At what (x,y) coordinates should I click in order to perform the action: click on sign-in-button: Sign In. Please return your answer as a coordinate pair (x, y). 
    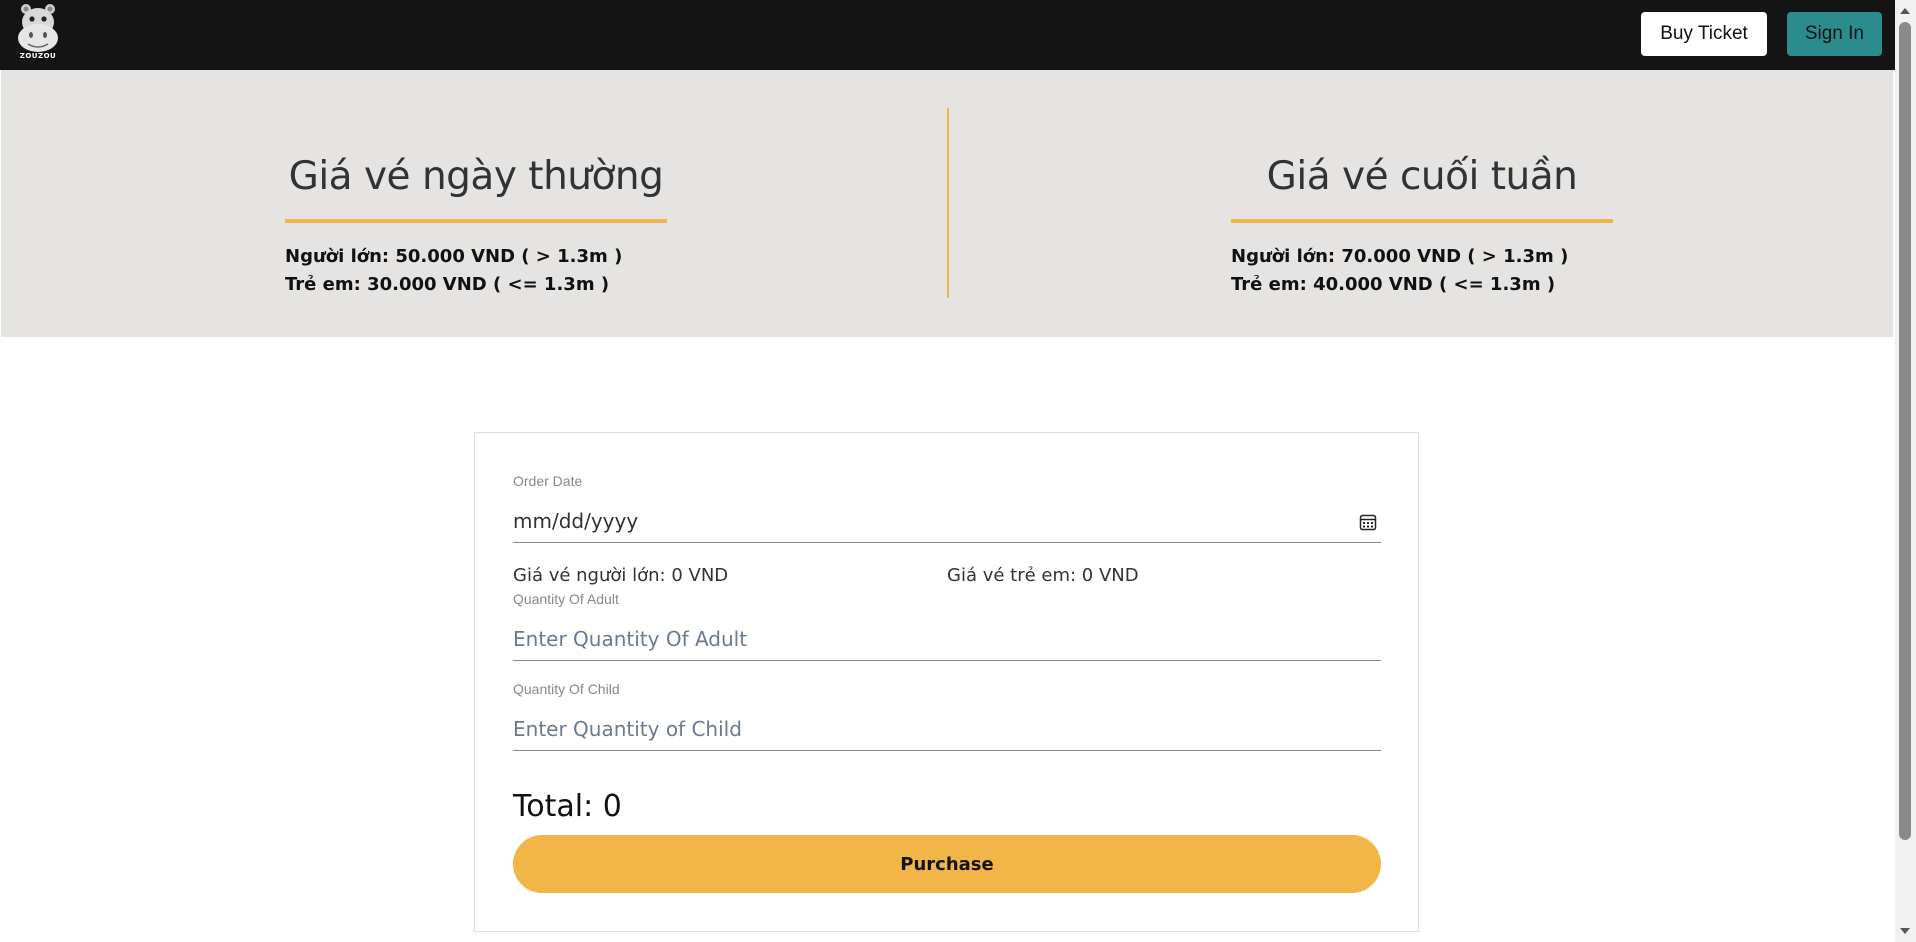
    Looking at the image, I should click on (1834, 34).